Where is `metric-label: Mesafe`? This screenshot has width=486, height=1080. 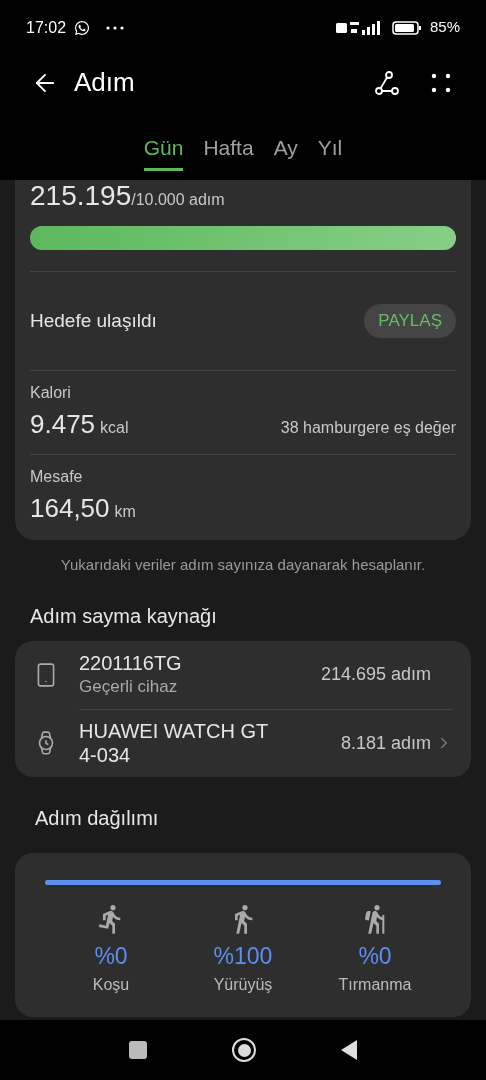 metric-label: Mesafe is located at coordinates (57, 477).